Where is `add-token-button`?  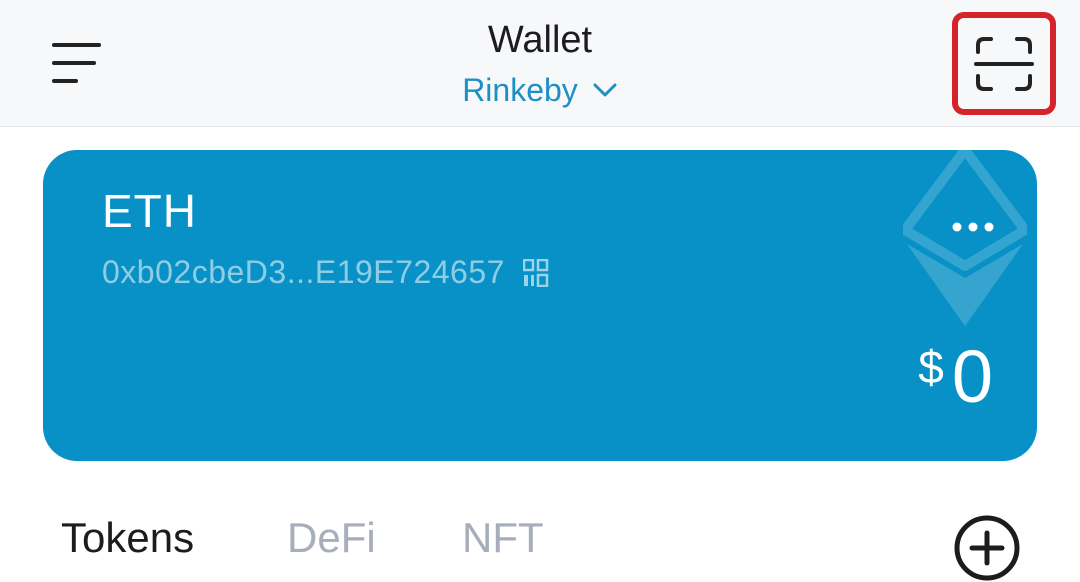 add-token-button is located at coordinates (987, 548).